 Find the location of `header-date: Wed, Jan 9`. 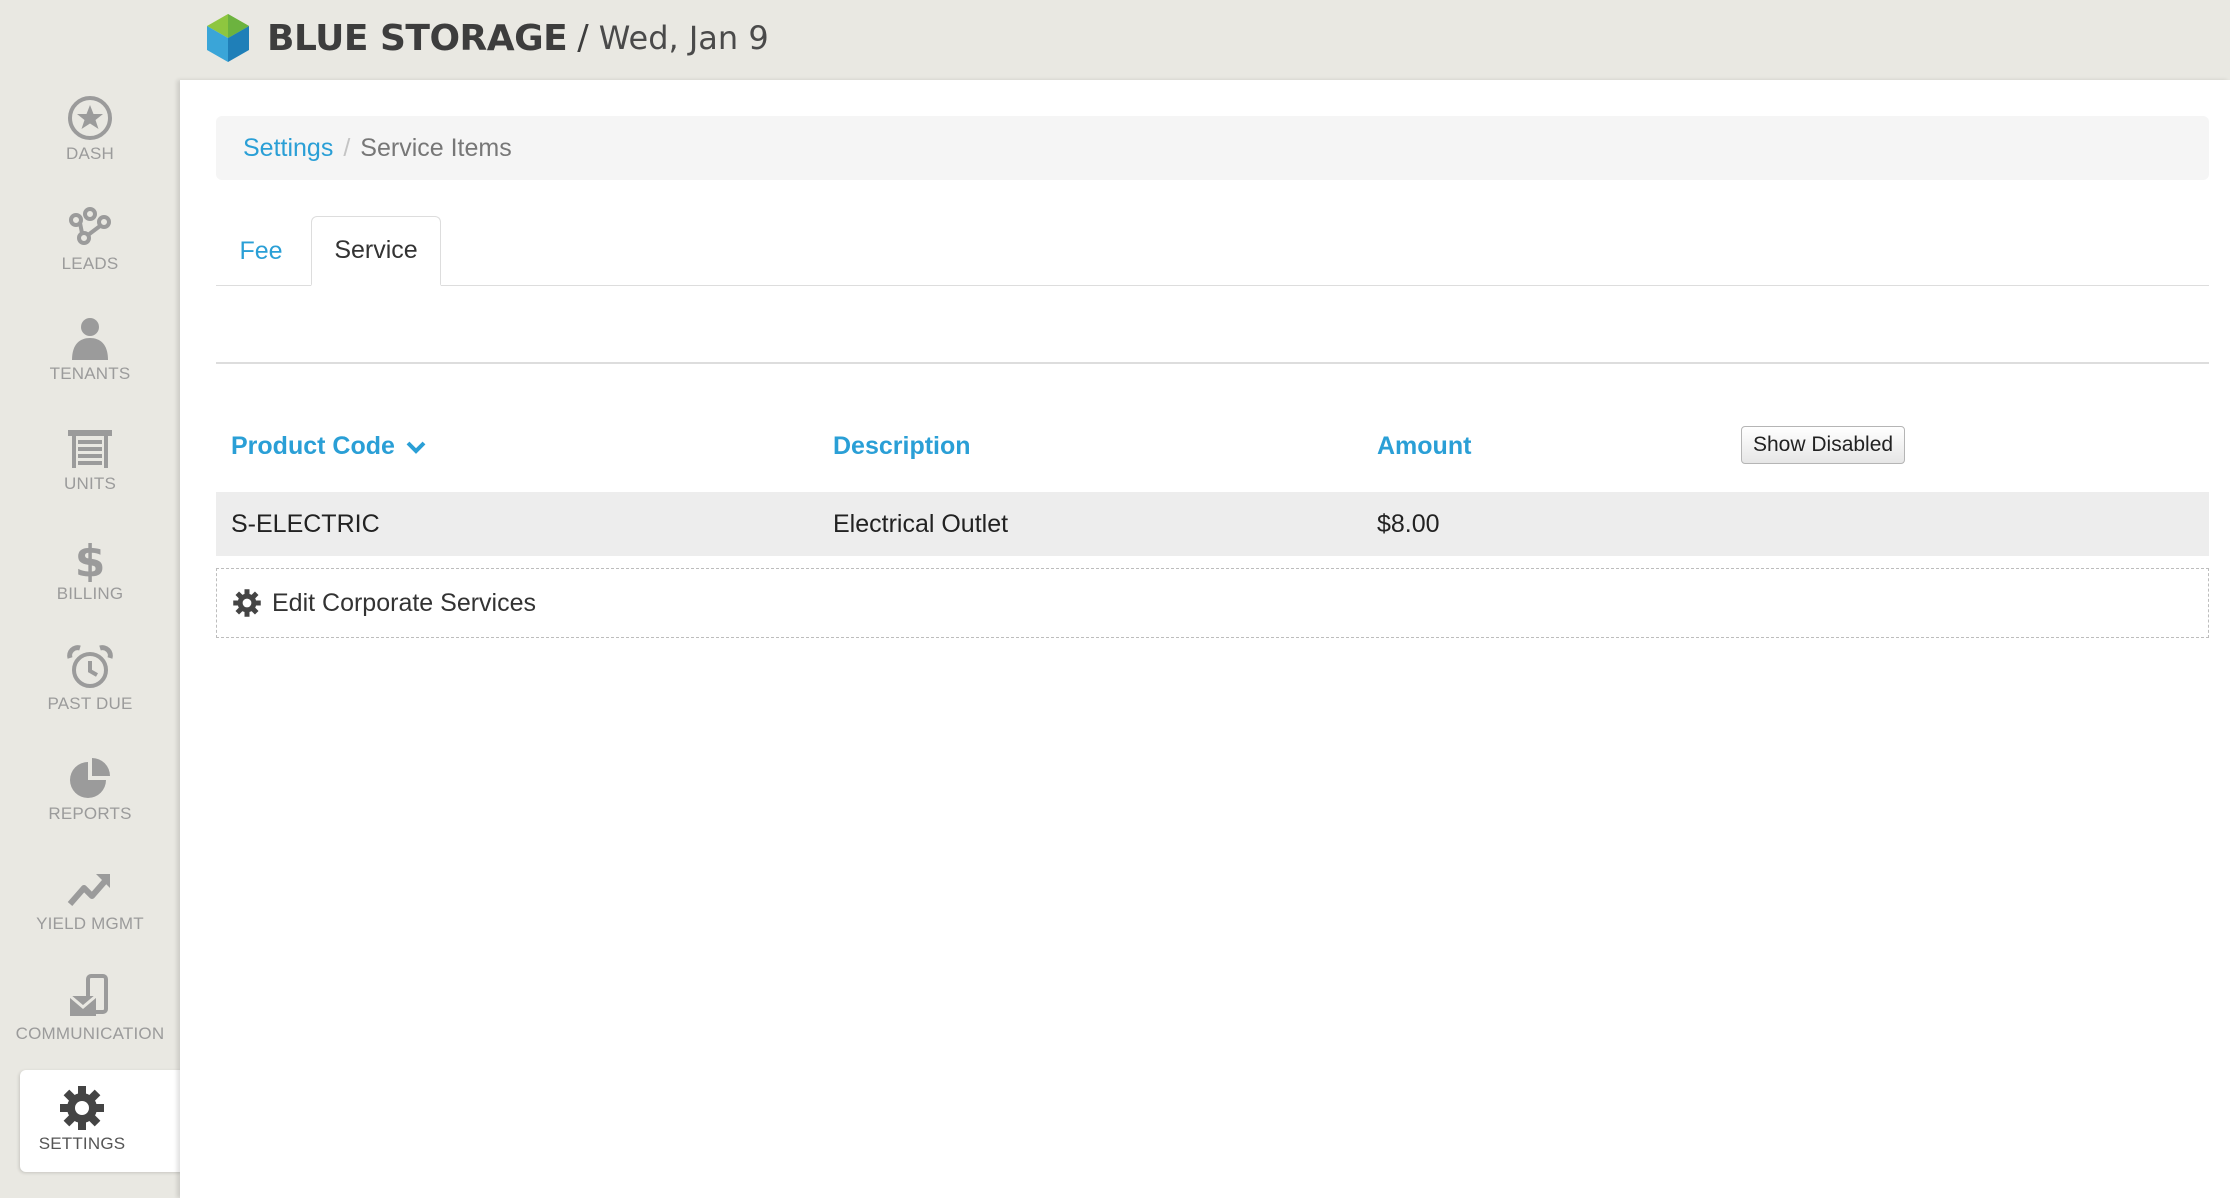

header-date: Wed, Jan 9 is located at coordinates (683, 38).